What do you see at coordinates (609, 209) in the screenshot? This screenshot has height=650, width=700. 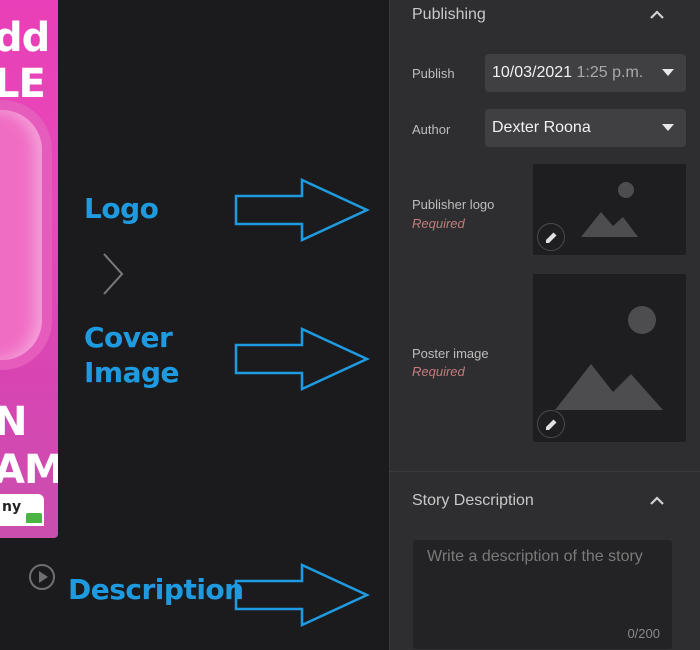 I see `publisher-logo-upload` at bounding box center [609, 209].